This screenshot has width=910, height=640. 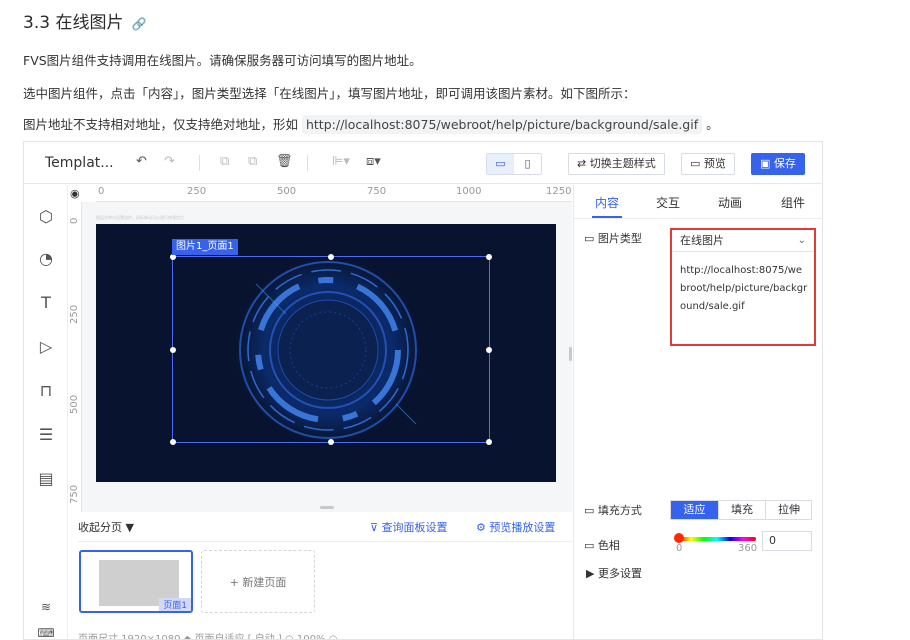 I want to click on property-tabs: 内容 交互 动画 组件, so click(x=698, y=202).